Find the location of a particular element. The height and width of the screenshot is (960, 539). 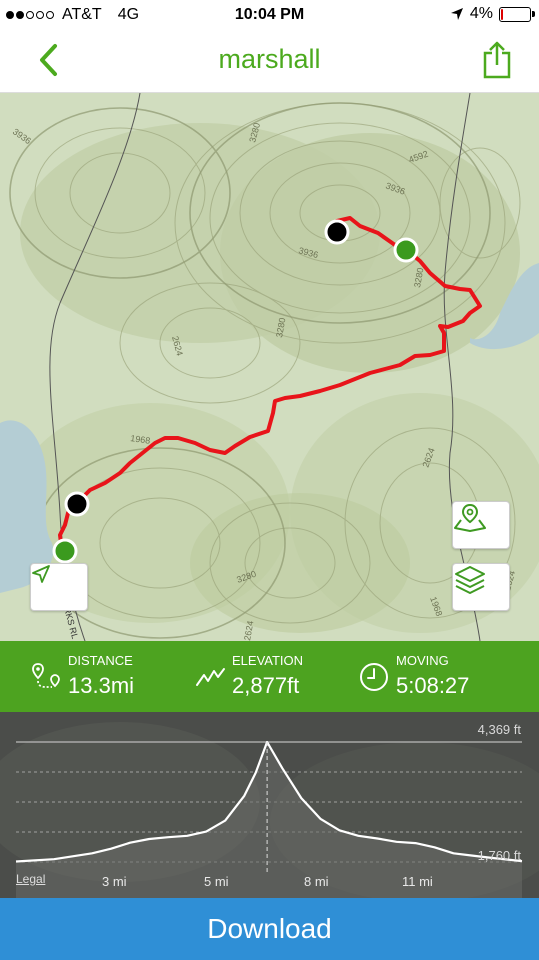

page-title: marshall is located at coordinates (269, 59).